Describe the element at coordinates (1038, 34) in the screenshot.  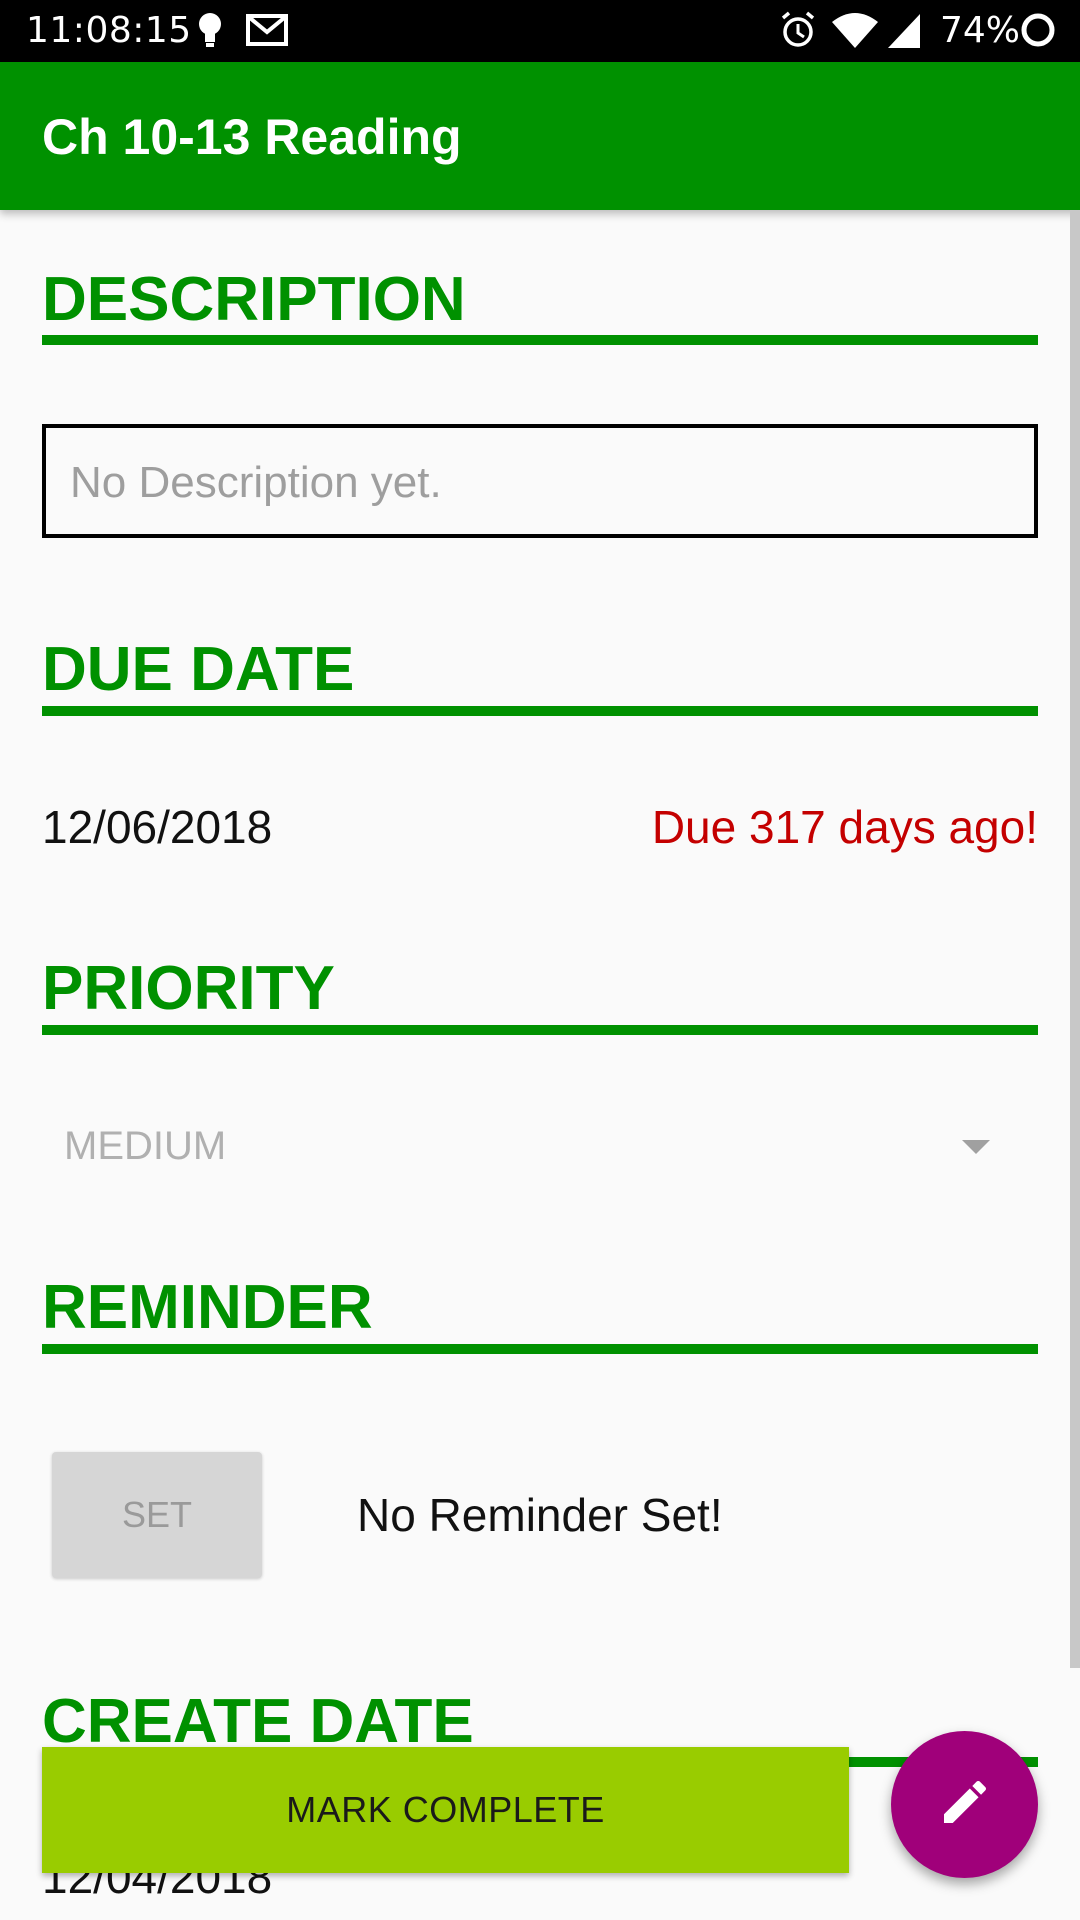
I see `battery-icon` at that location.